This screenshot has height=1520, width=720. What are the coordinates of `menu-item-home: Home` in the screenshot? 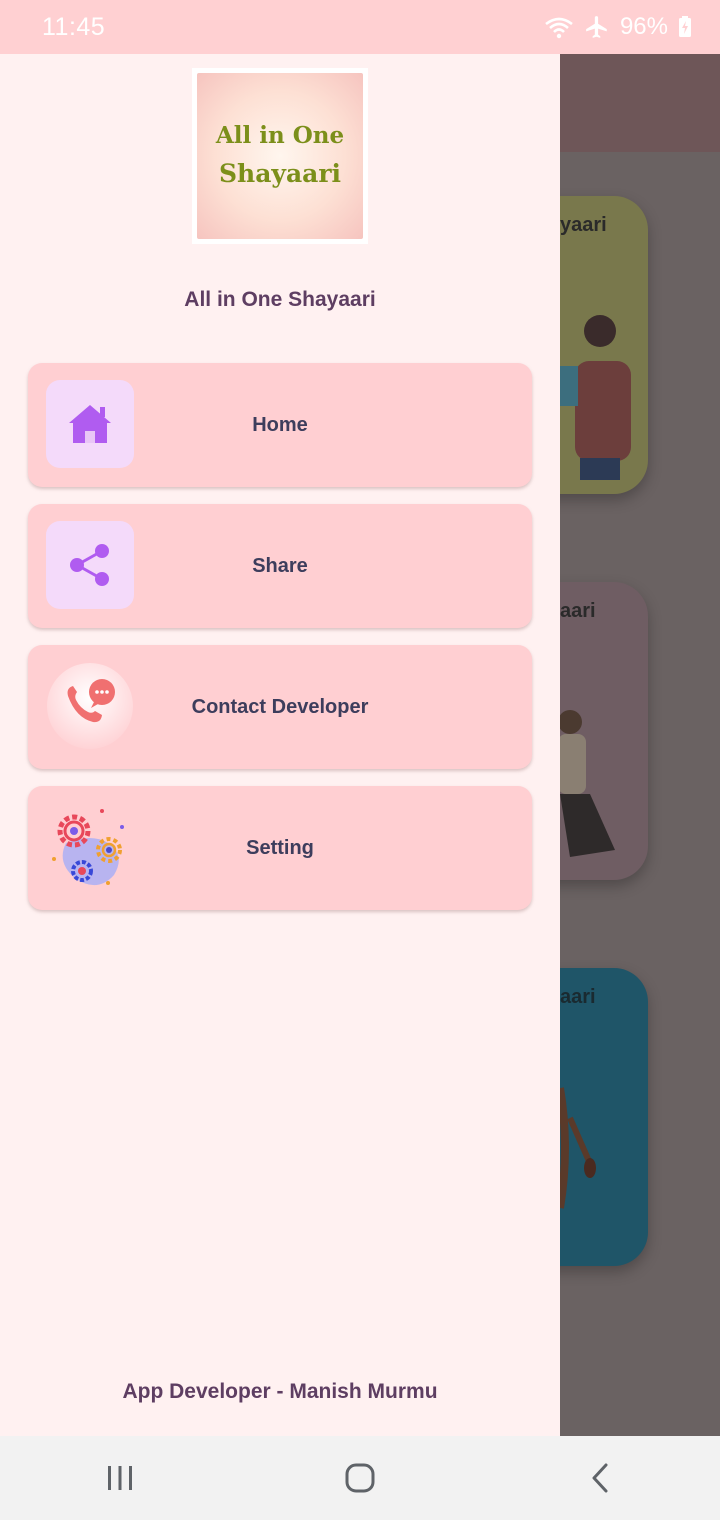 It's located at (280, 425).